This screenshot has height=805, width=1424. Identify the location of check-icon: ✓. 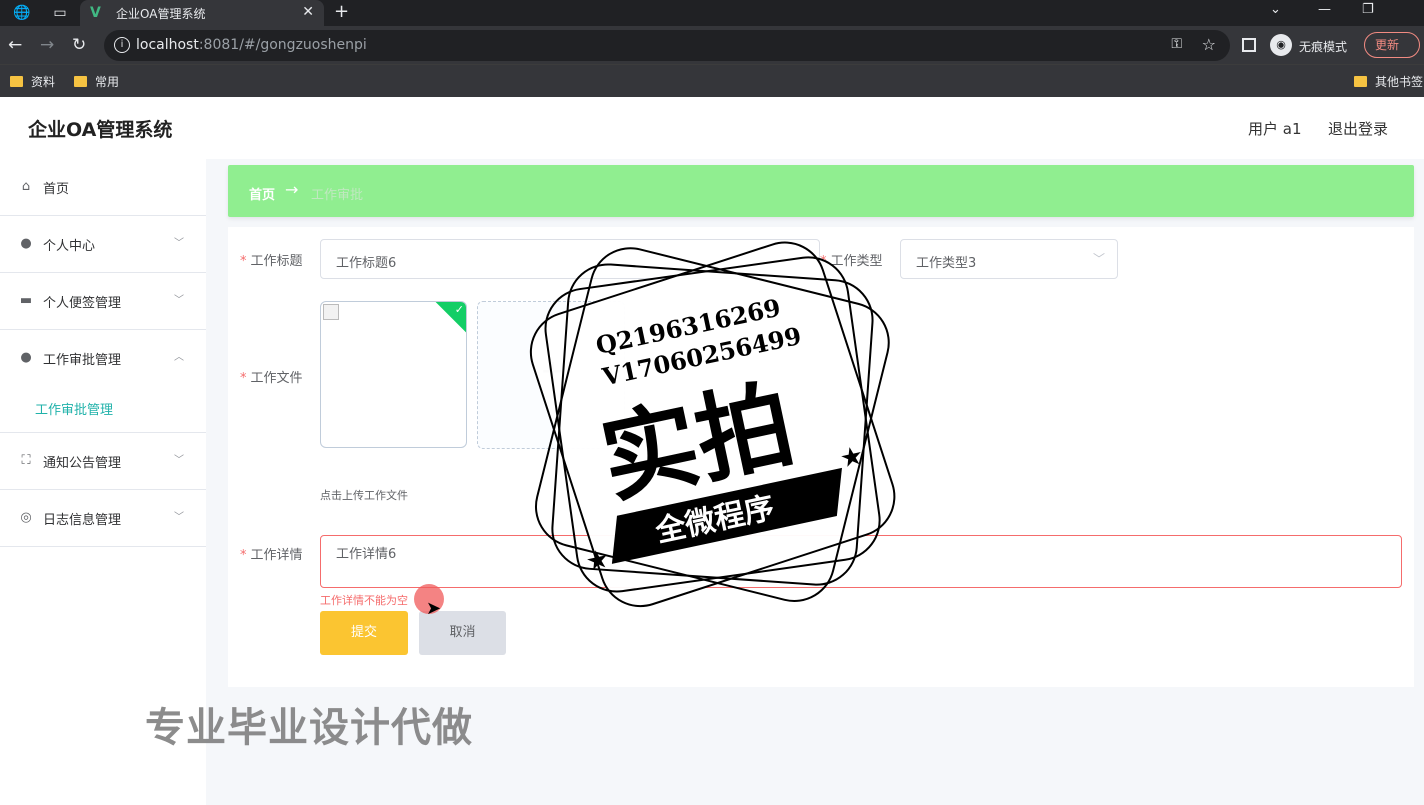
(459, 309).